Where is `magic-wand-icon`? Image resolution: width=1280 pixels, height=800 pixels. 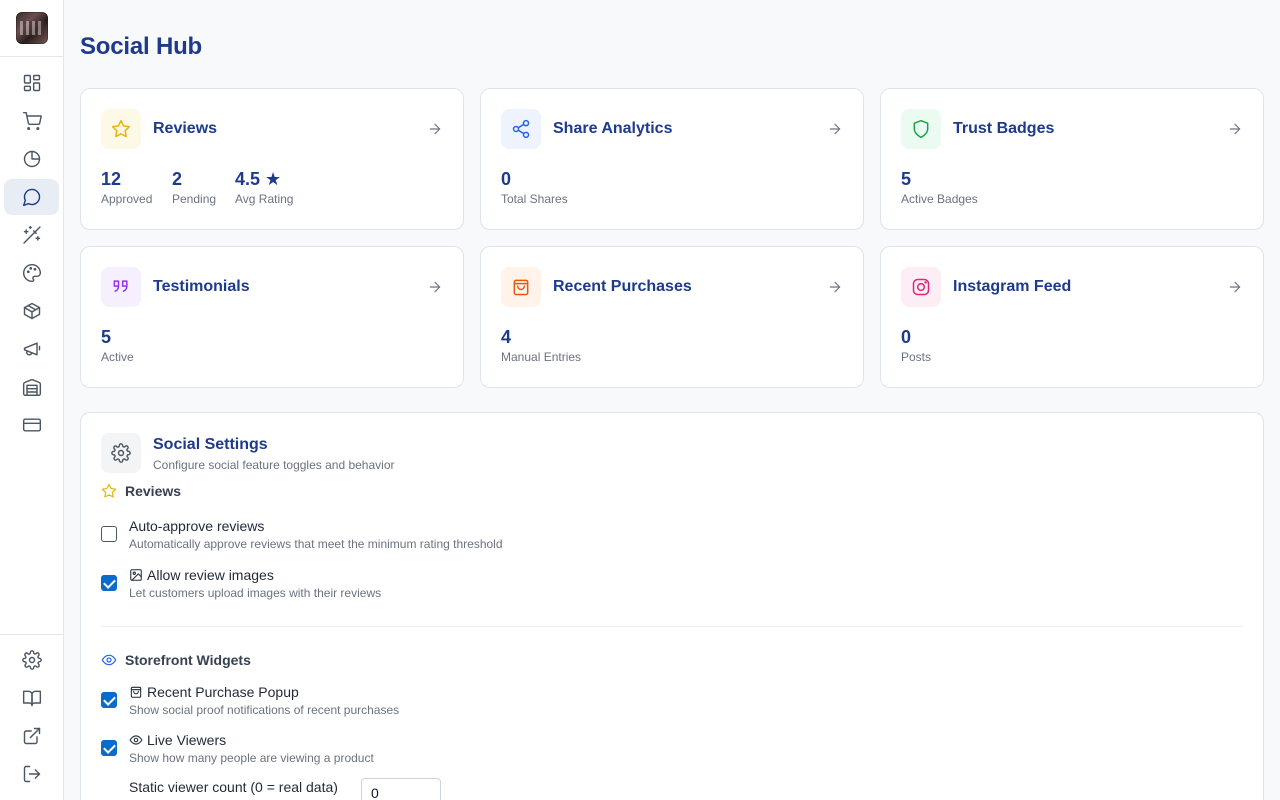 magic-wand-icon is located at coordinates (31, 234).